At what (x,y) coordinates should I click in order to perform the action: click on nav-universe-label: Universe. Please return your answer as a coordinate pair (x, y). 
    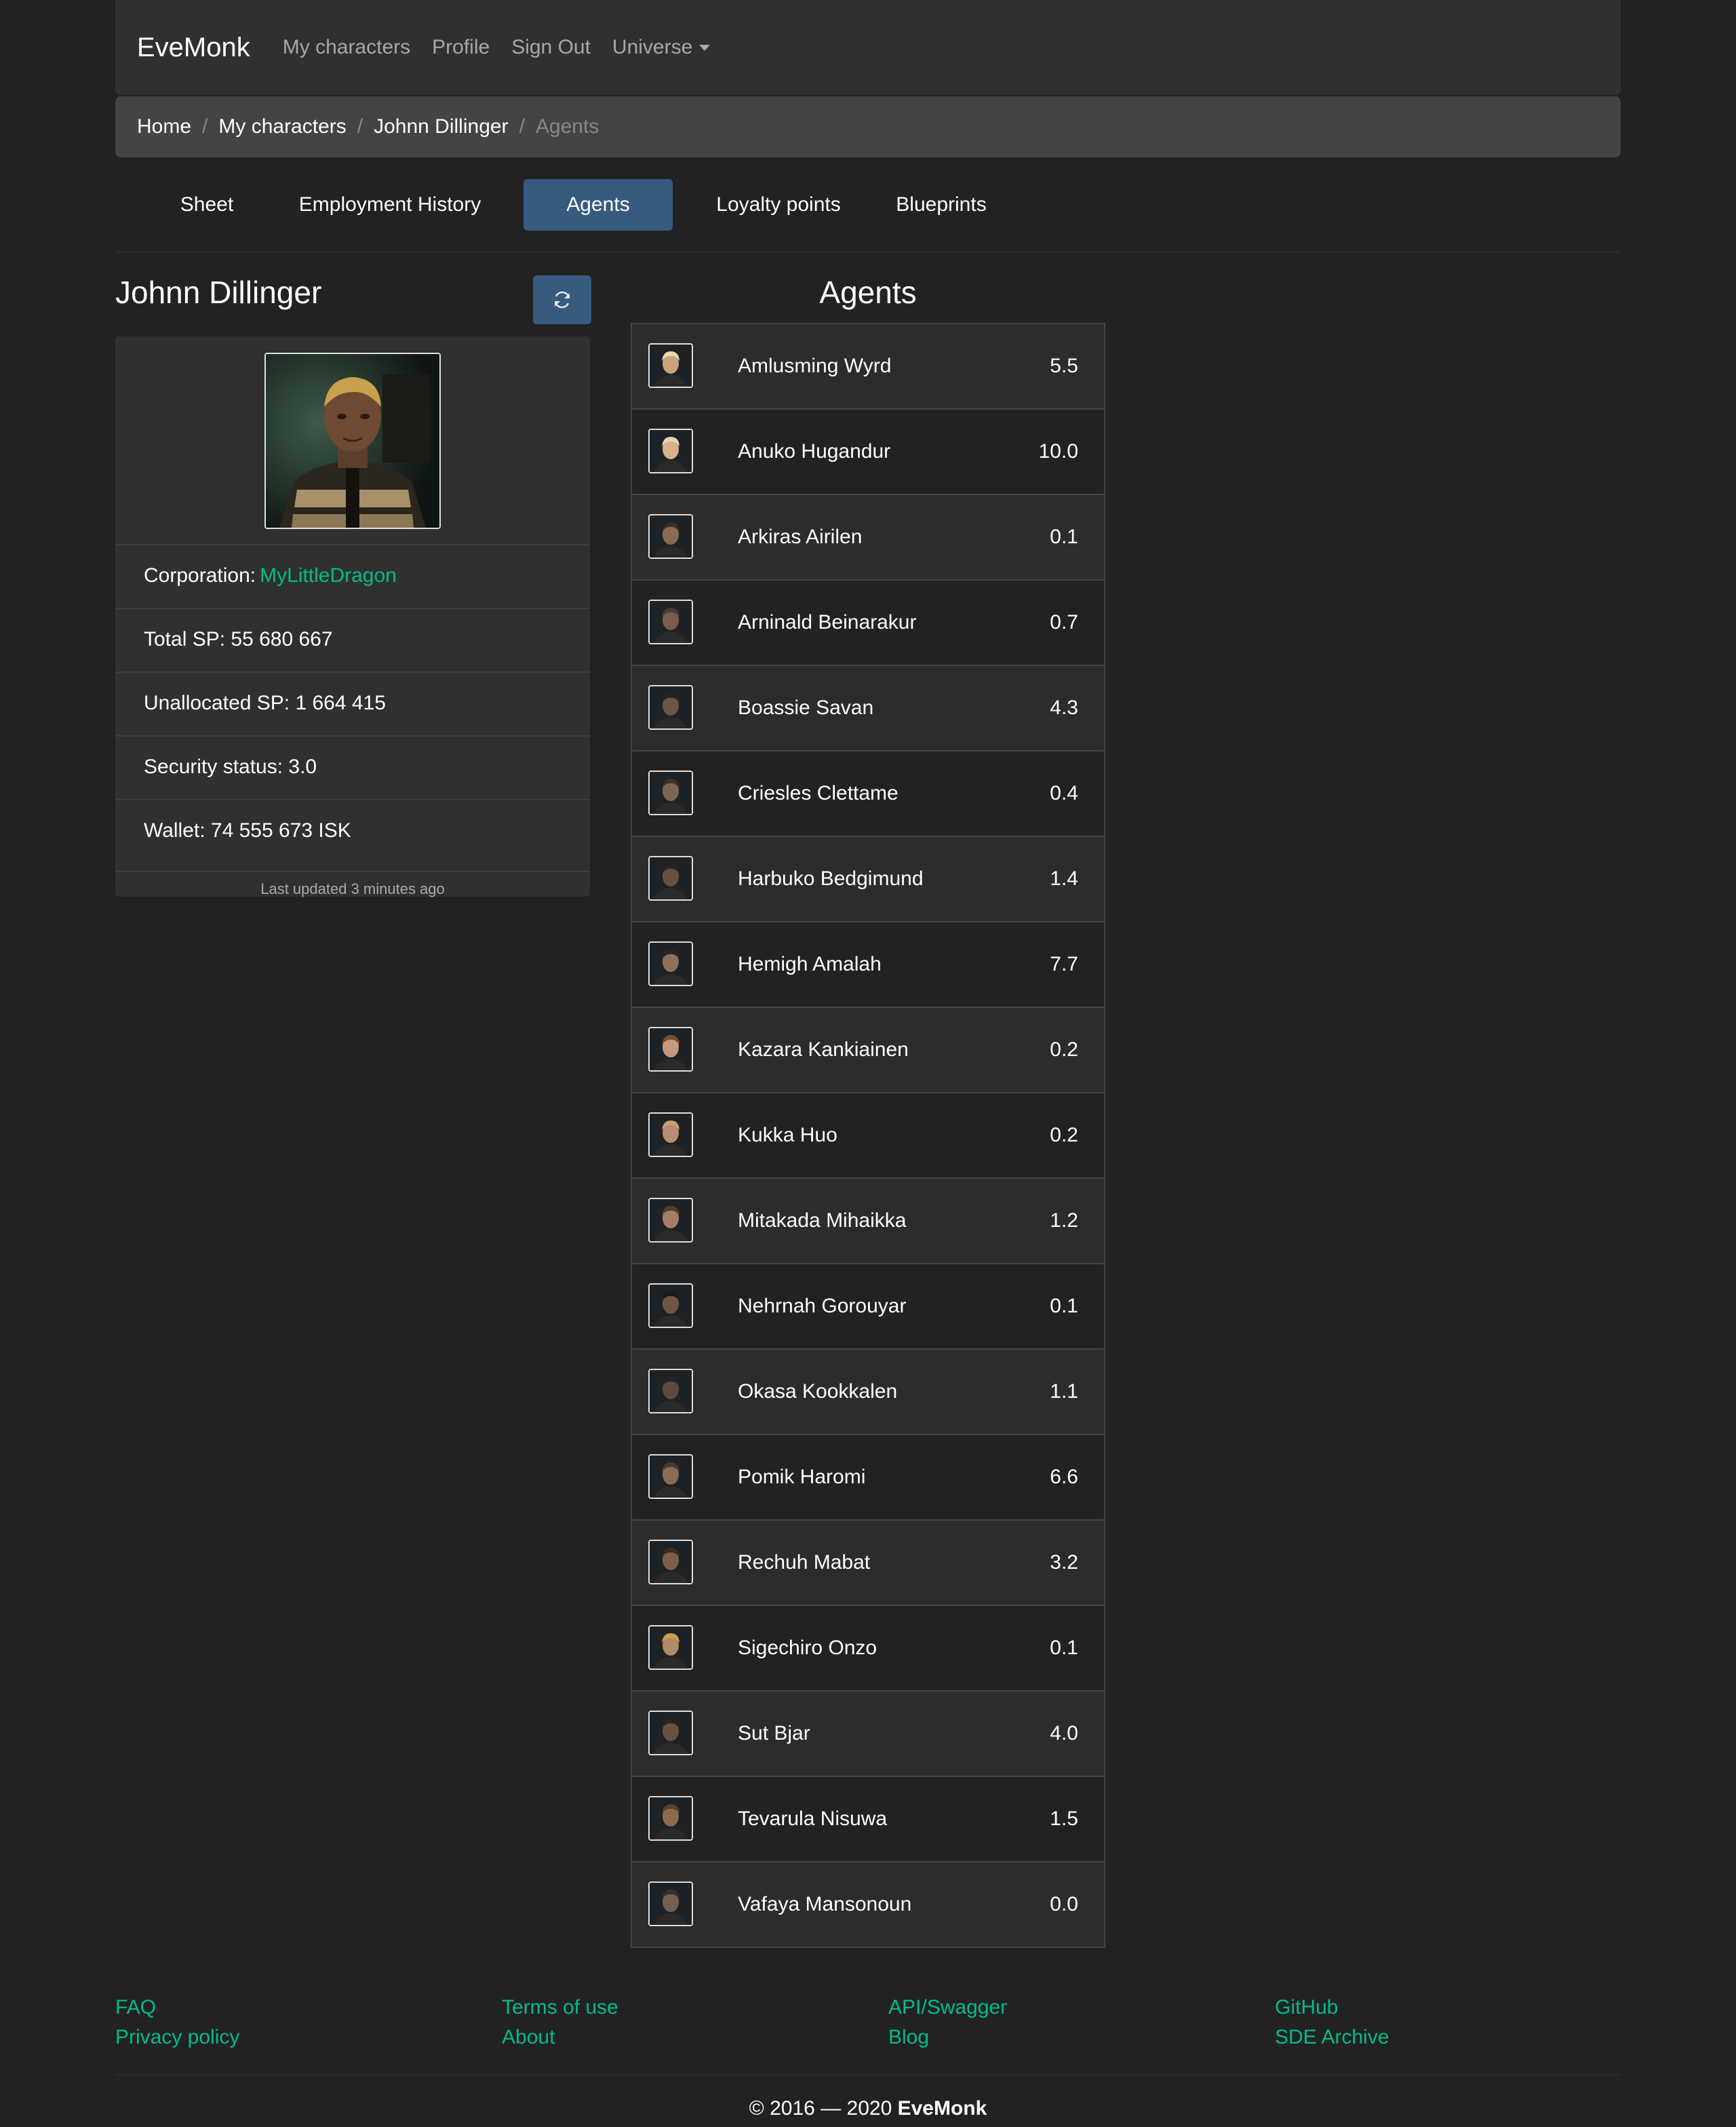
    Looking at the image, I should click on (652, 47).